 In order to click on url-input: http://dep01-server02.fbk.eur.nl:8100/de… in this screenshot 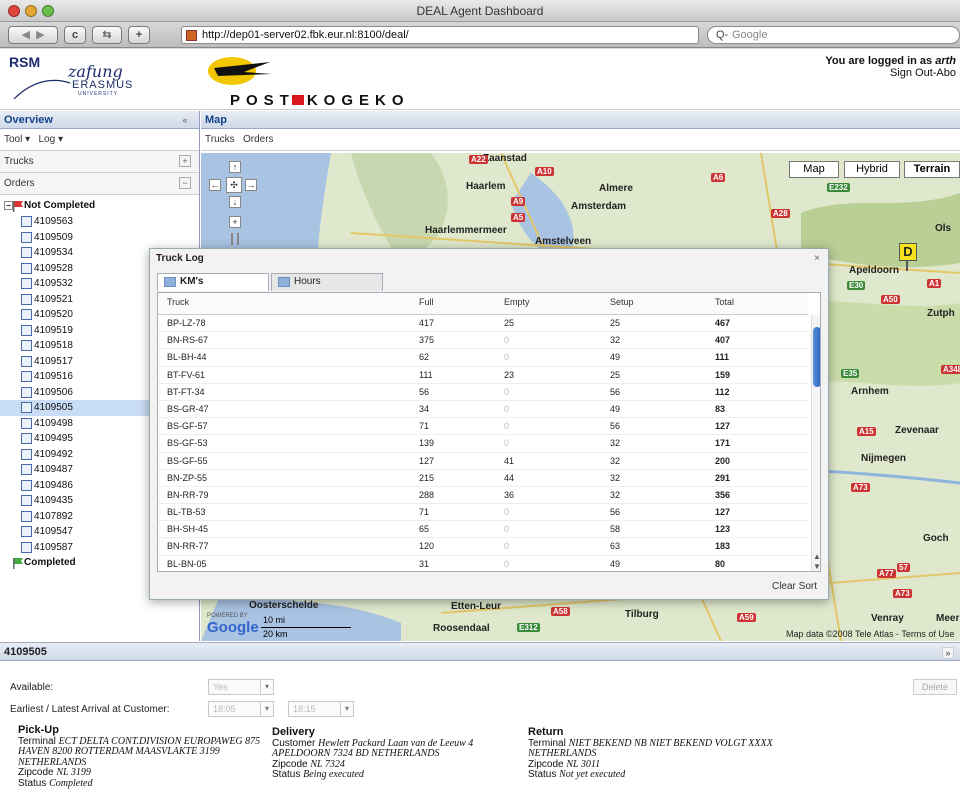, I will do `click(440, 35)`.